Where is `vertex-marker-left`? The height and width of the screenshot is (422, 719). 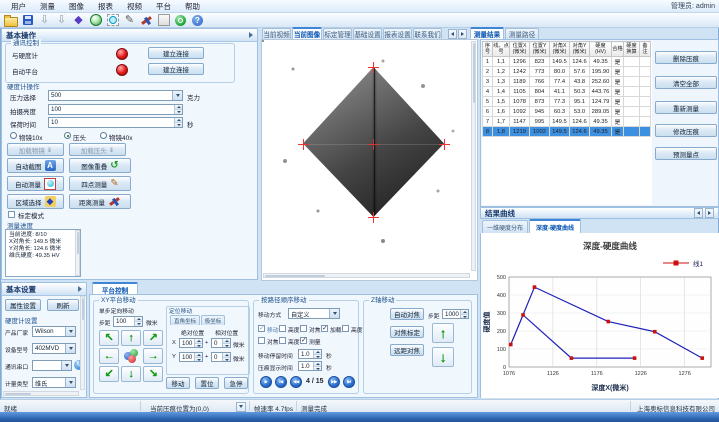
vertex-marker-left is located at coordinates (303, 144).